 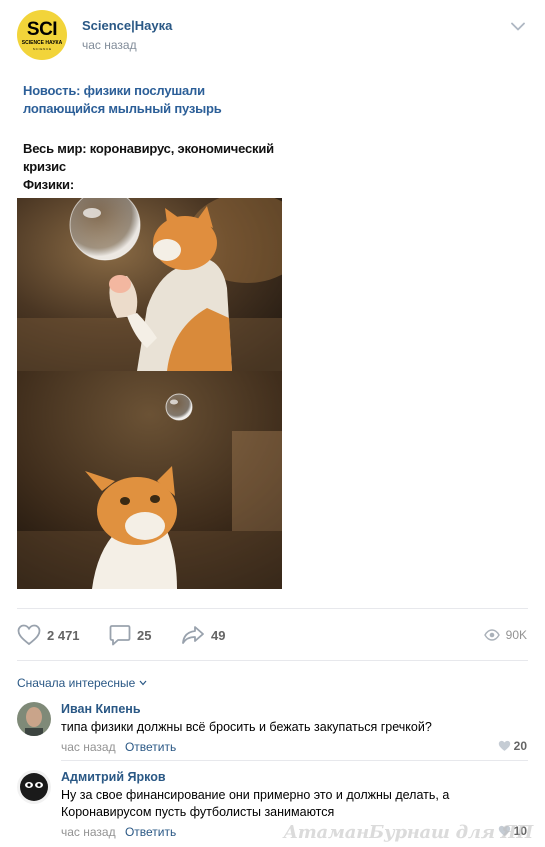 I want to click on comment-icon, so click(x=120, y=635).